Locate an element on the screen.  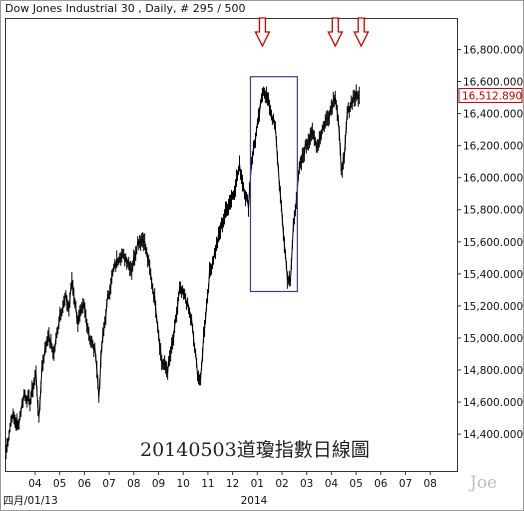
annotation-text: 20140503道瓊指數日線圖 is located at coordinates (255, 450).